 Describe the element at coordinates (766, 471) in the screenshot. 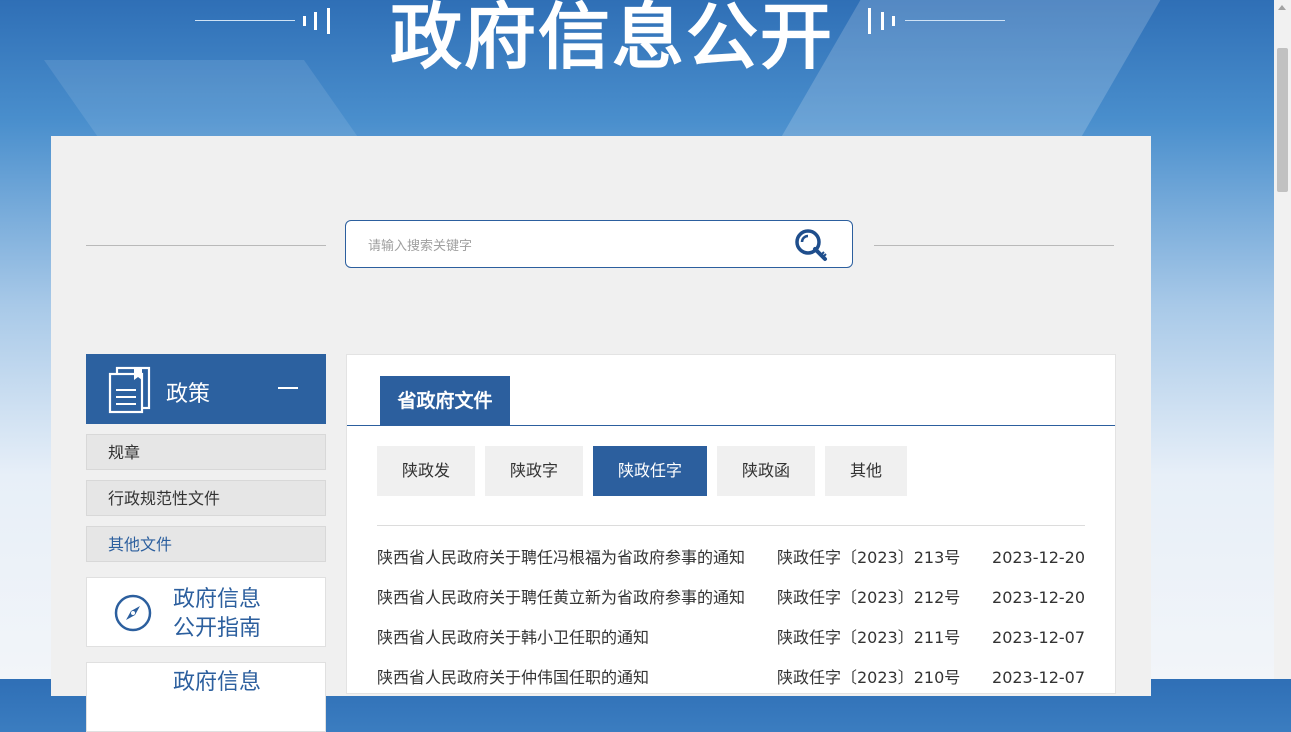

I see `subtab-shaanzhenghan: 陕政函` at that location.